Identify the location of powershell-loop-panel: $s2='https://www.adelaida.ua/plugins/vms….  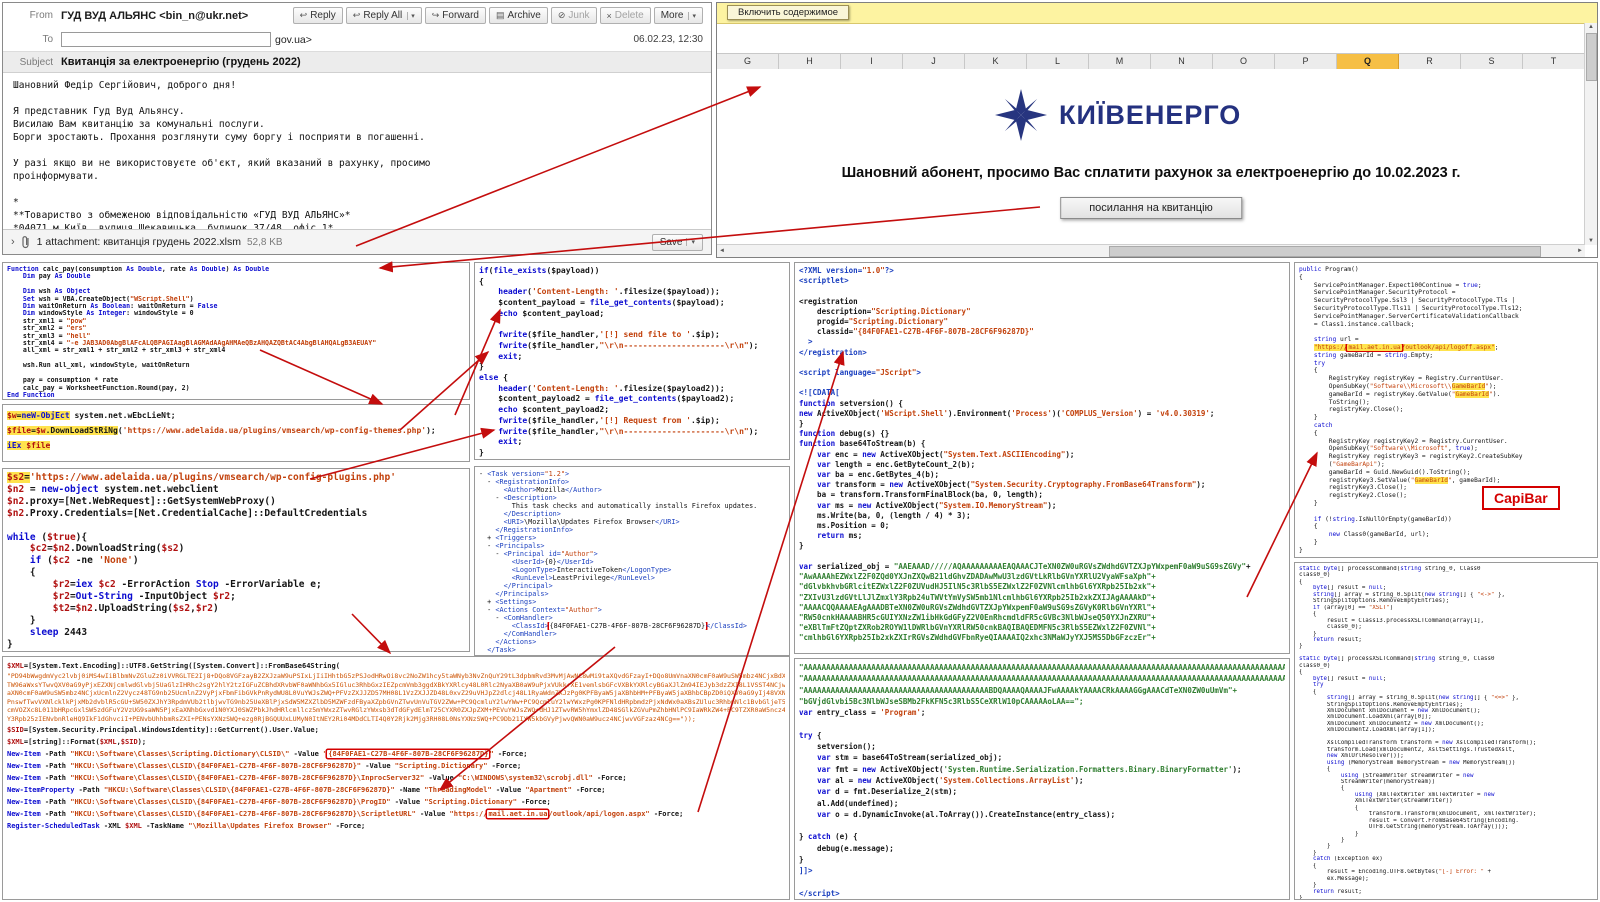
(236, 560).